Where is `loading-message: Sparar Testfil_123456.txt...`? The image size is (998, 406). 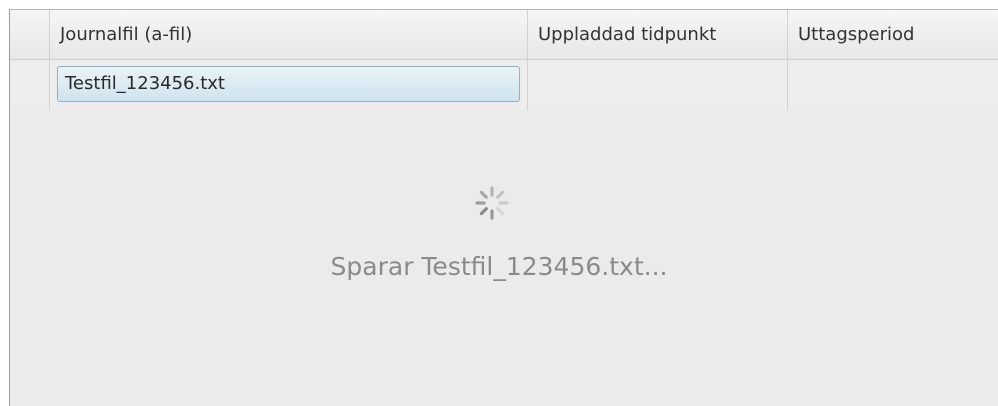
loading-message: Sparar Testfil_123456.txt... is located at coordinates (499, 266).